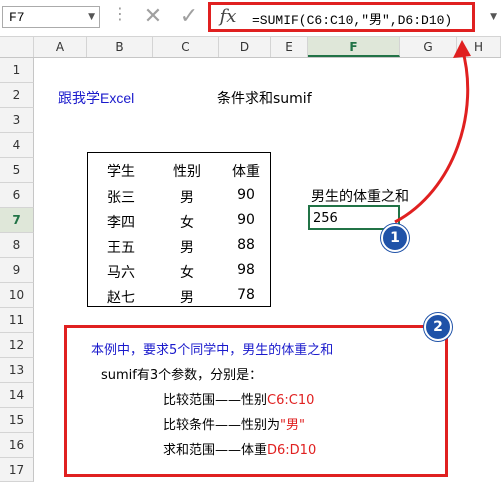  Describe the element at coordinates (462, 49) in the screenshot. I see `arrow-head` at that location.